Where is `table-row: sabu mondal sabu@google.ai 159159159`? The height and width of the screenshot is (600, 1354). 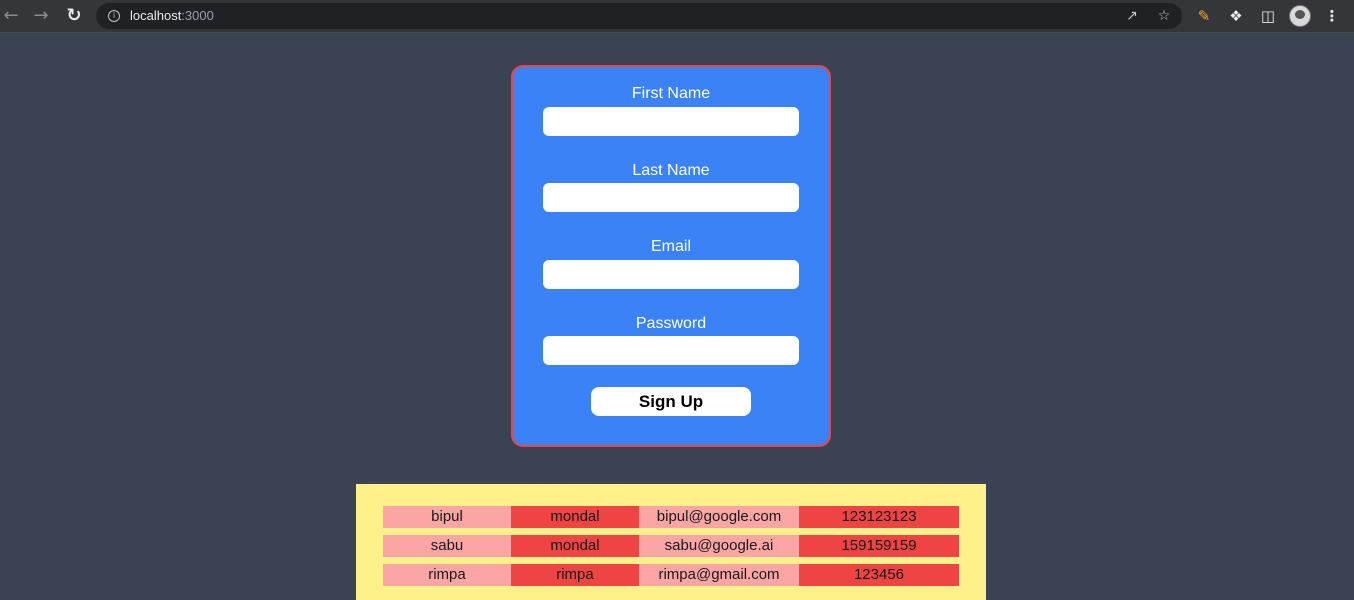 table-row: sabu mondal sabu@google.ai 159159159 is located at coordinates (671, 546).